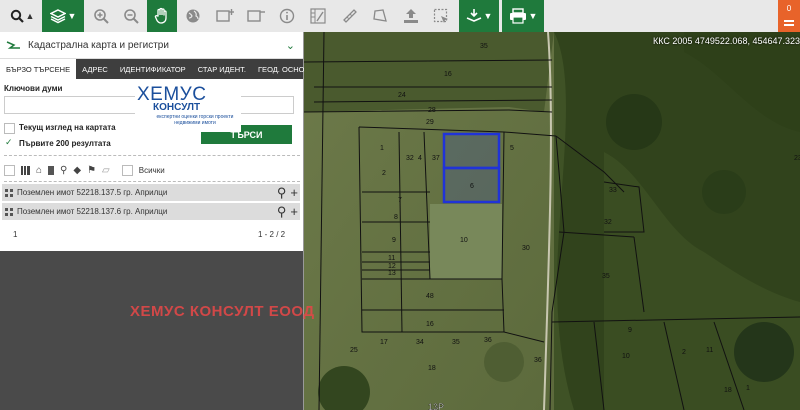 The width and height of the screenshot is (800, 410). I want to click on info-button, so click(287, 16).